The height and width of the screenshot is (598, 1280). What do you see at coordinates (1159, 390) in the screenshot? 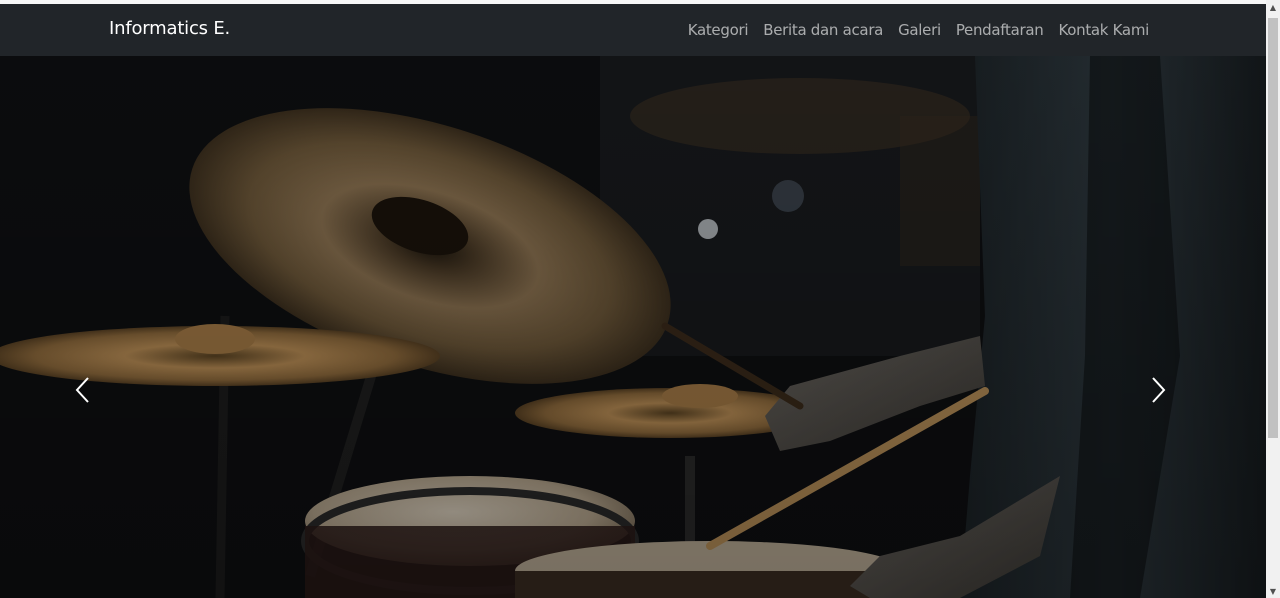
I see `chevron-right-icon` at bounding box center [1159, 390].